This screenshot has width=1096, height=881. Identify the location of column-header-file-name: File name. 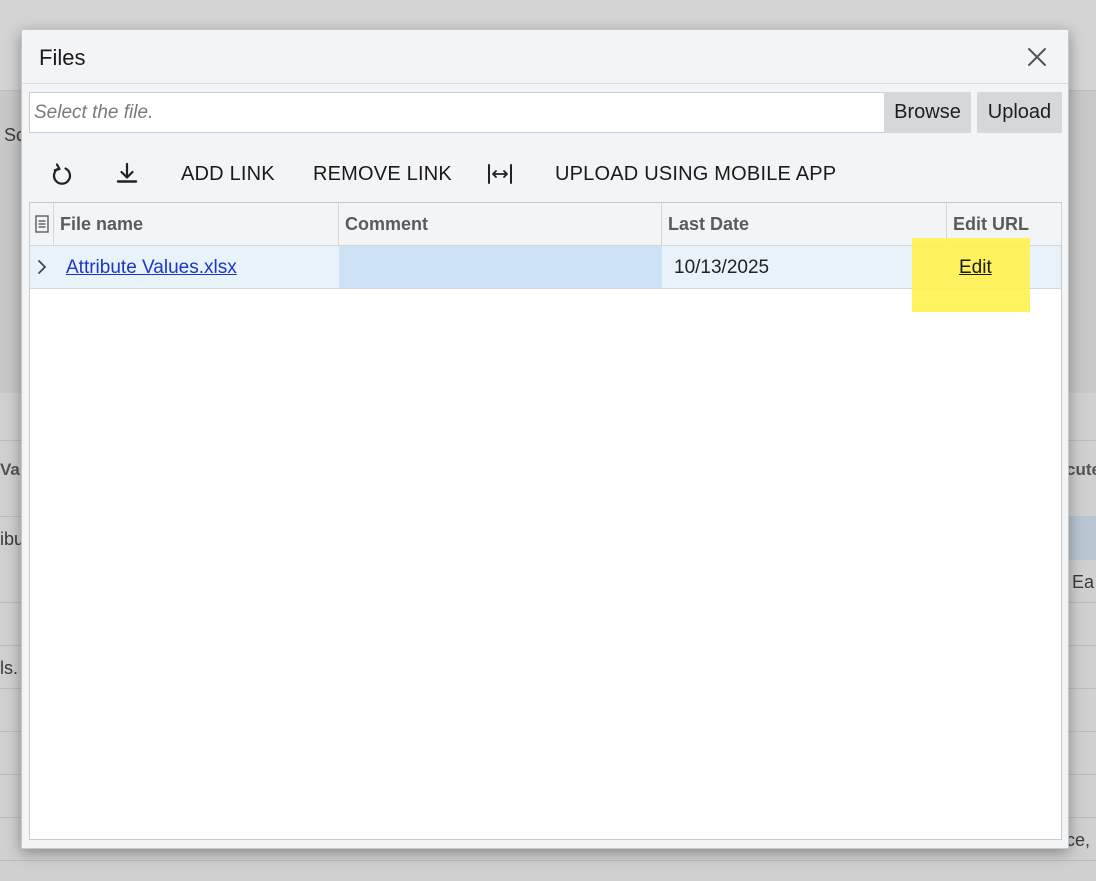
(196, 224).